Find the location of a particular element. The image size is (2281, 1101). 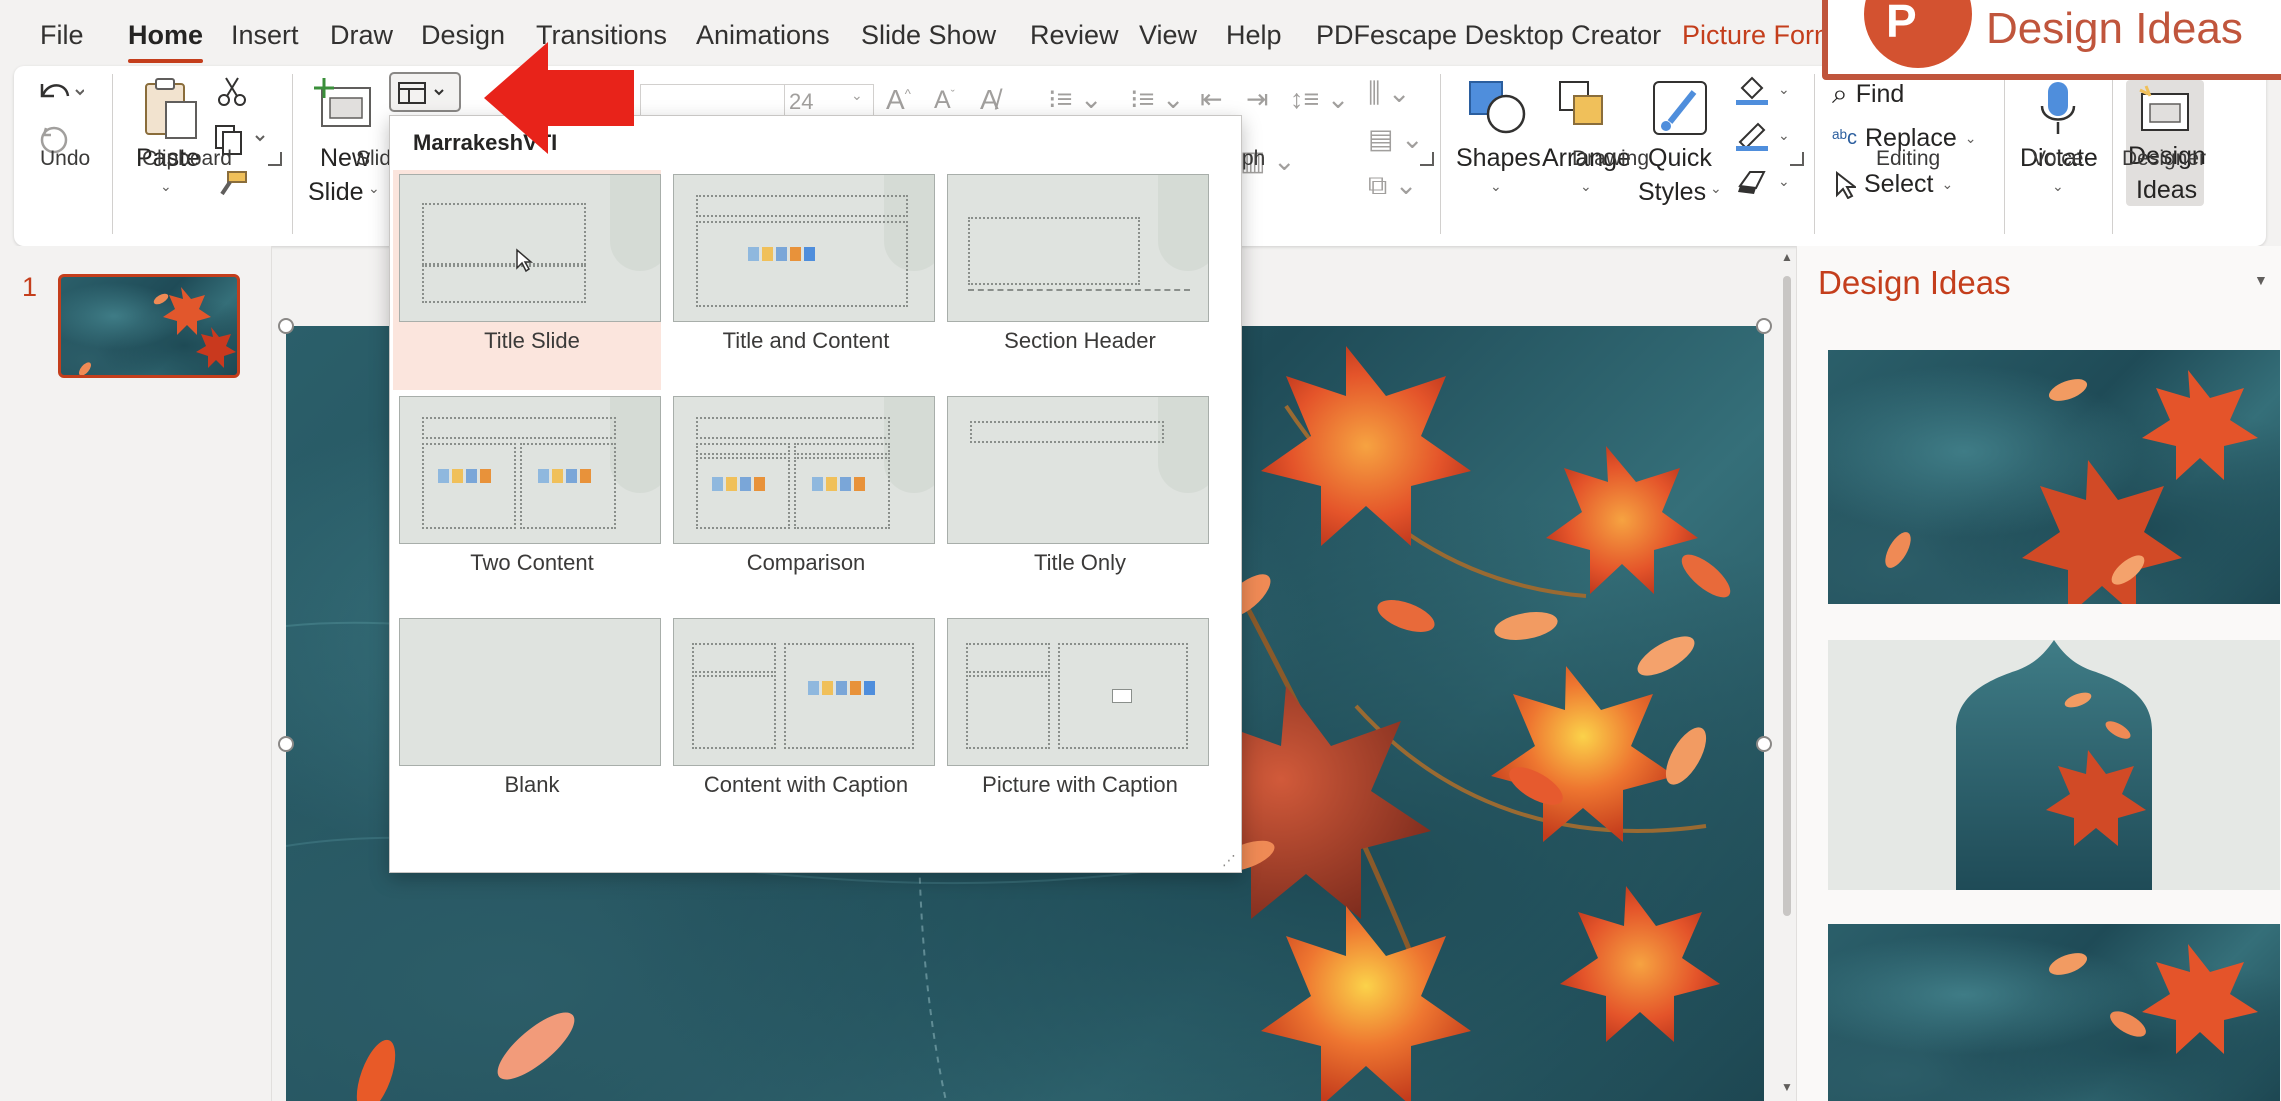

layout-section-header: Section Header is located at coordinates (1075, 276).